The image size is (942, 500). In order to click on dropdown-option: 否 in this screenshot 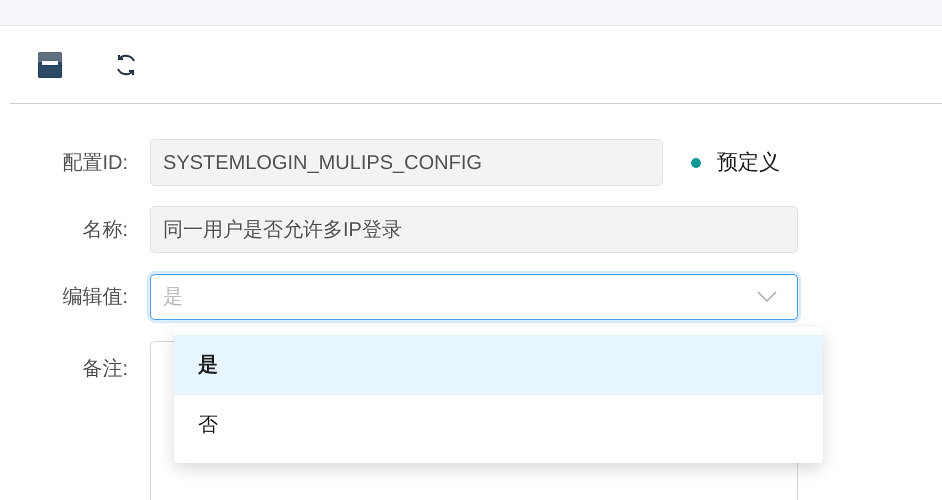, I will do `click(498, 425)`.